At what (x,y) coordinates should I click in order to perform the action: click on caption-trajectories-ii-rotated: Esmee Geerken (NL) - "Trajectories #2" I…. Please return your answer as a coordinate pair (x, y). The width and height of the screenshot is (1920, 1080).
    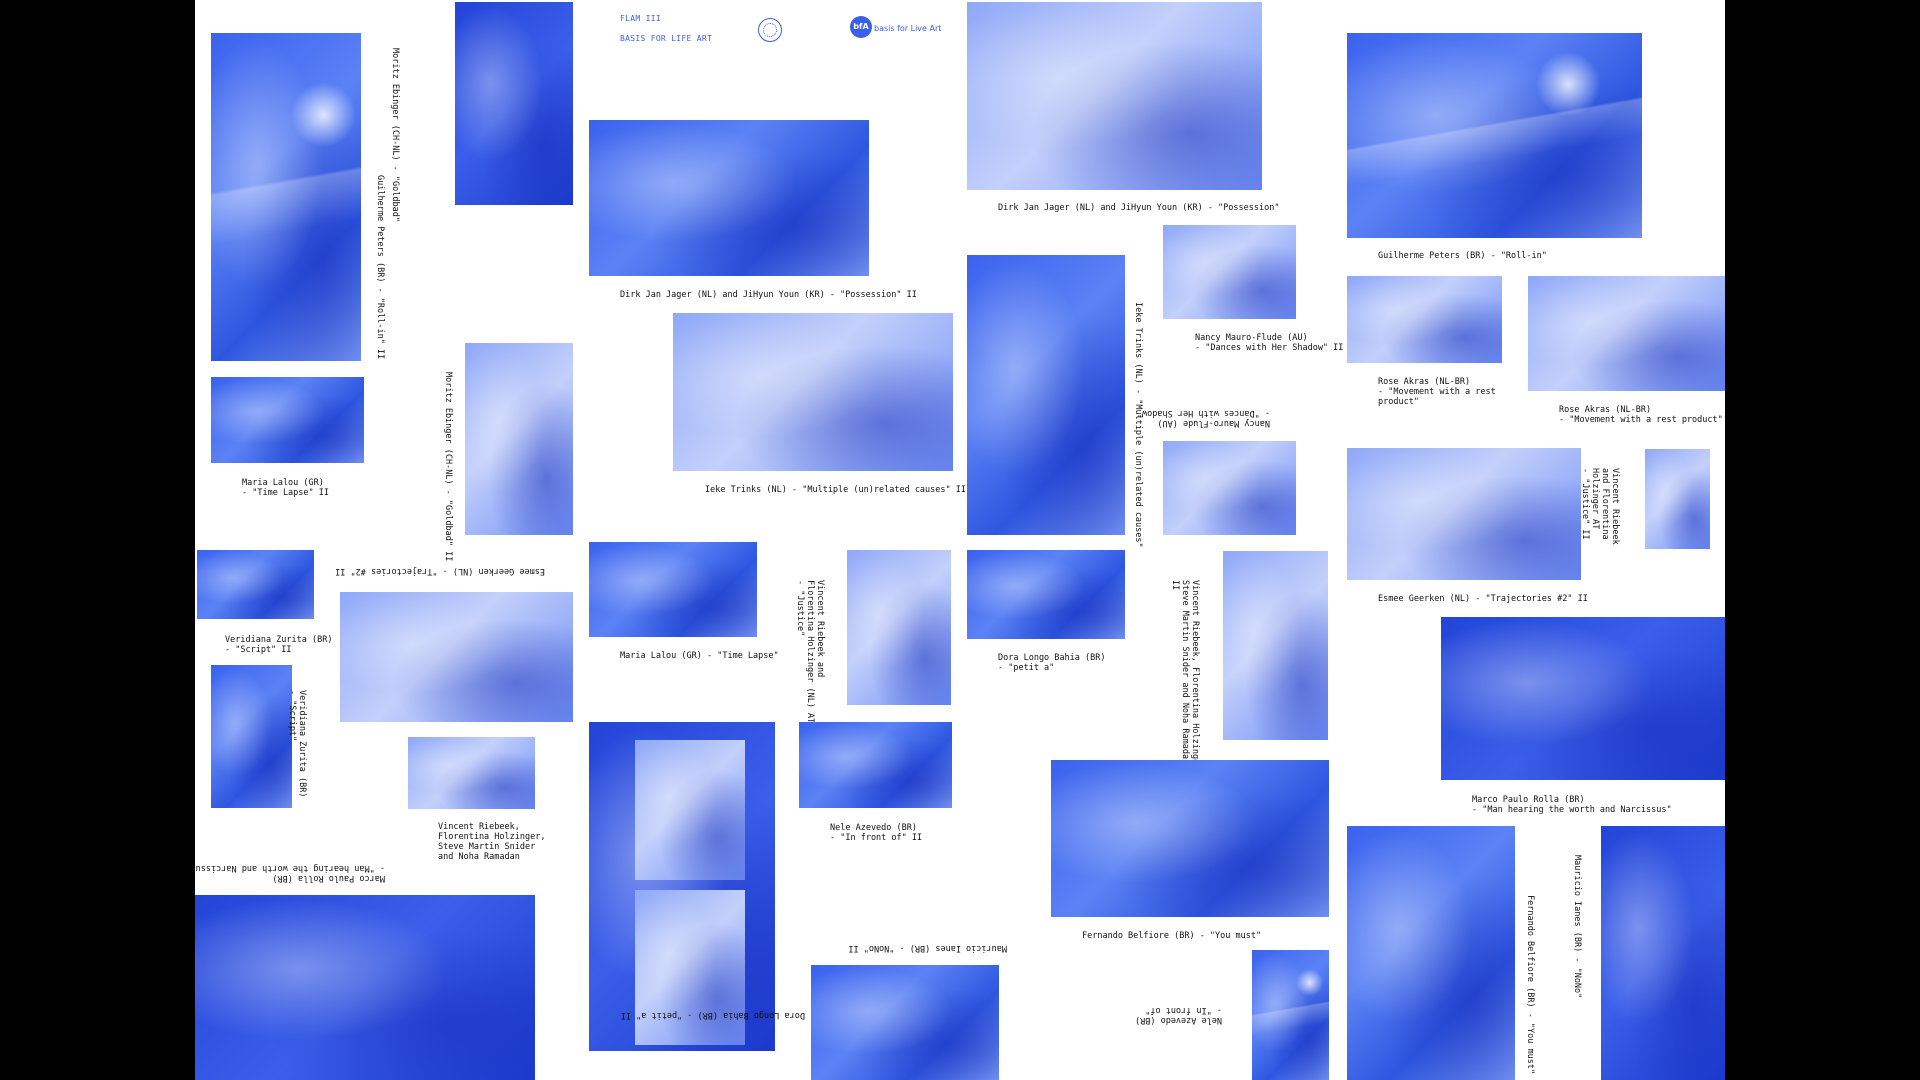
    Looking at the image, I should click on (440, 571).